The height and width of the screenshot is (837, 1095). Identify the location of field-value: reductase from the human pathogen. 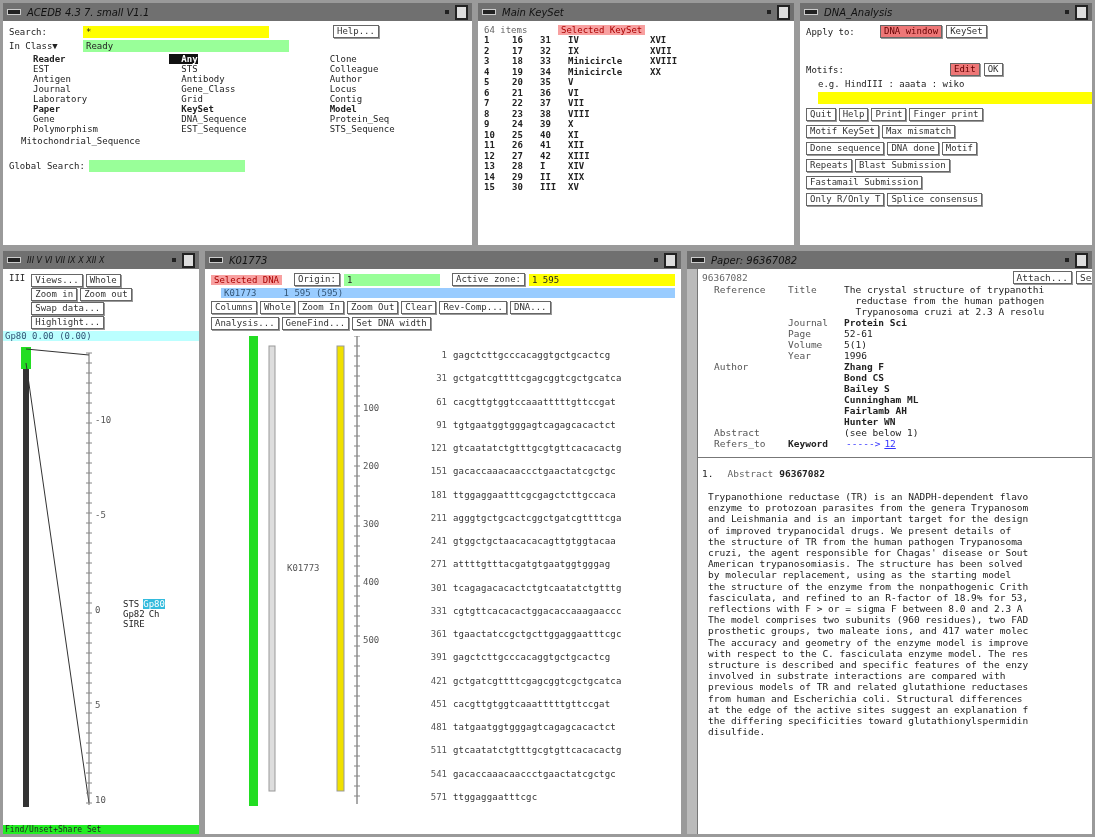
(944, 300).